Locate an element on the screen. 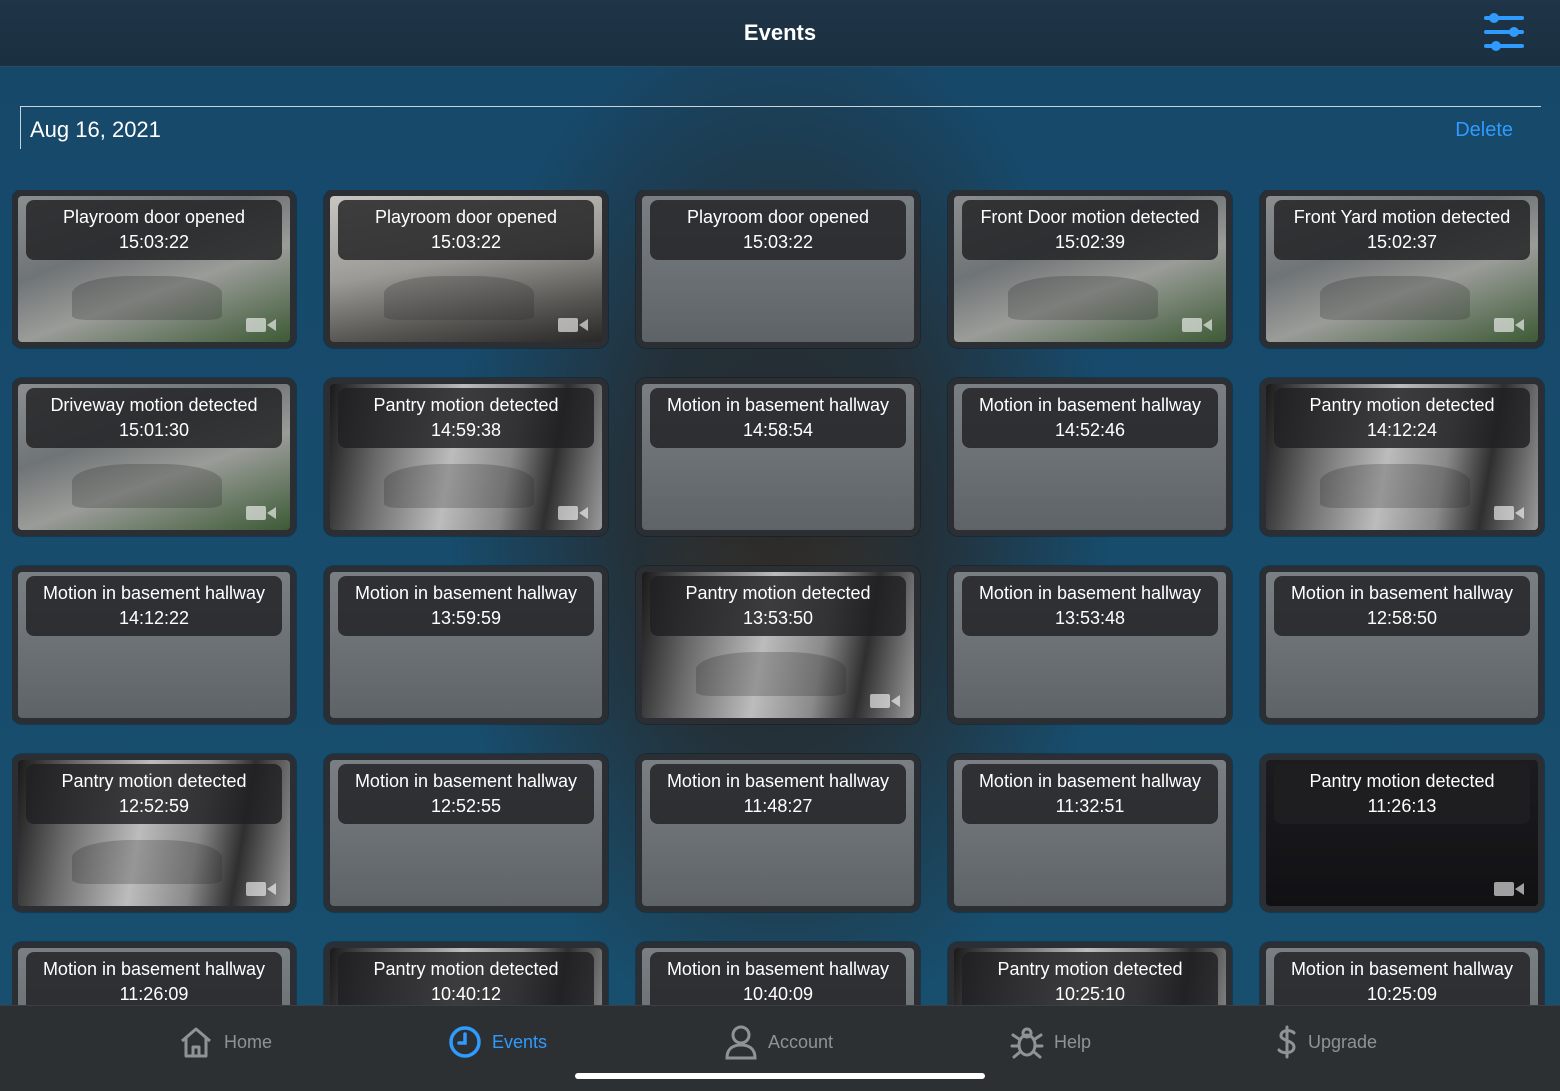 The image size is (1560, 1091). event-card: Motion in basement hallway 12:52:55 is located at coordinates (466, 833).